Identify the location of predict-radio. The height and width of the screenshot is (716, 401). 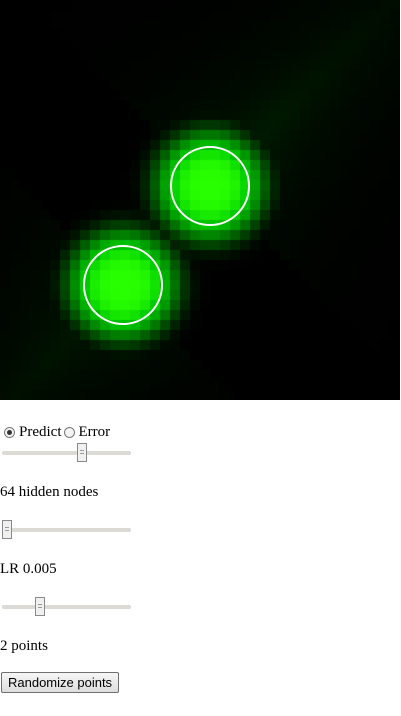
(9, 432).